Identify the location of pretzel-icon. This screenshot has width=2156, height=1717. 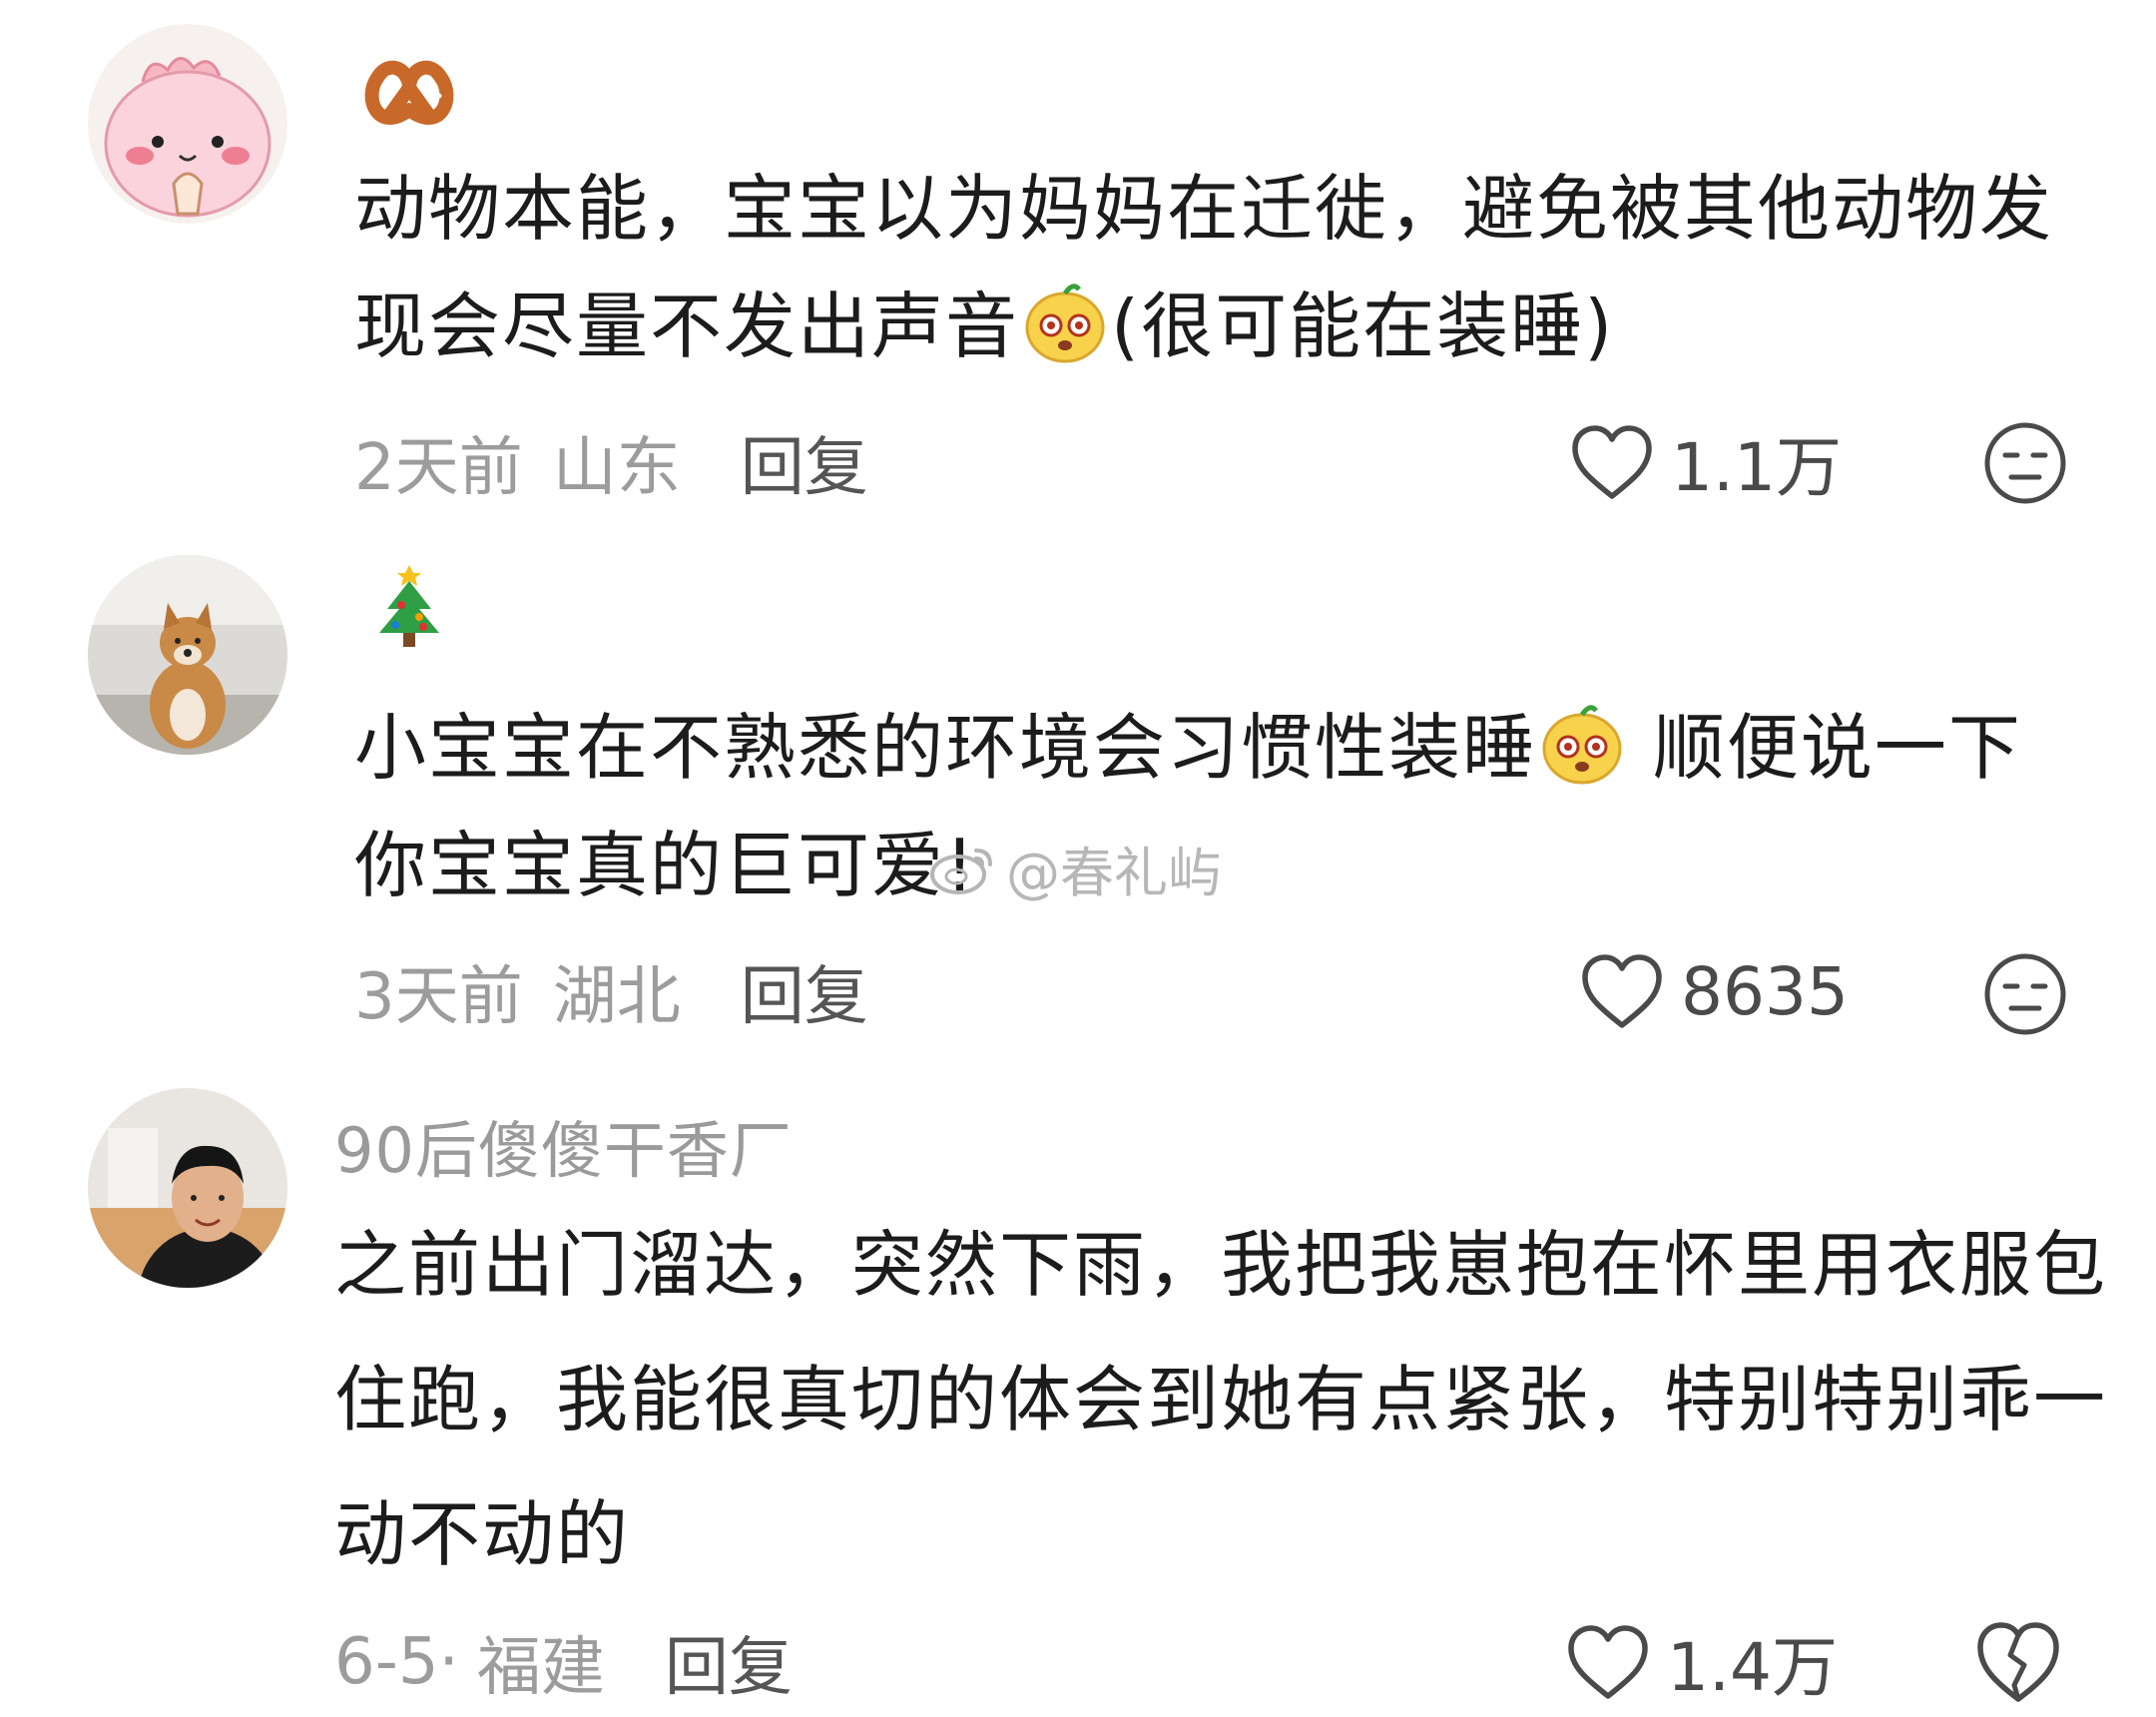
(409, 88).